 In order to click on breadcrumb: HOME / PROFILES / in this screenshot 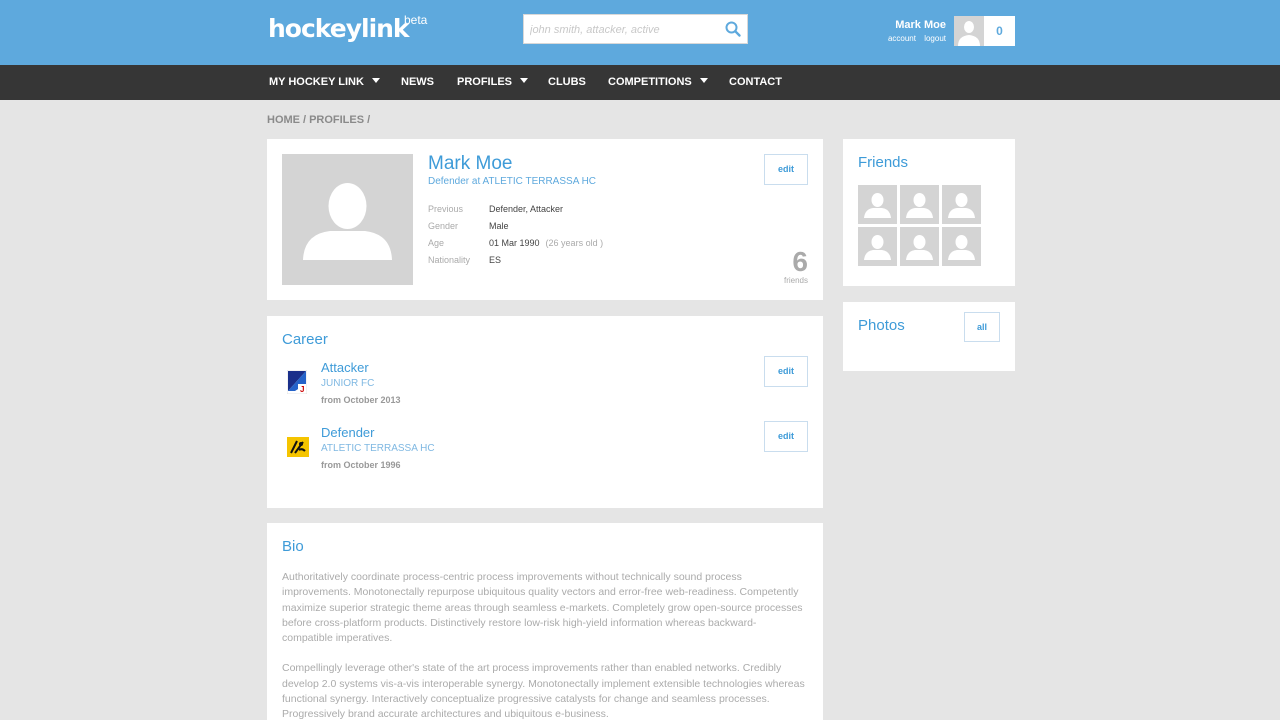, I will do `click(320, 120)`.